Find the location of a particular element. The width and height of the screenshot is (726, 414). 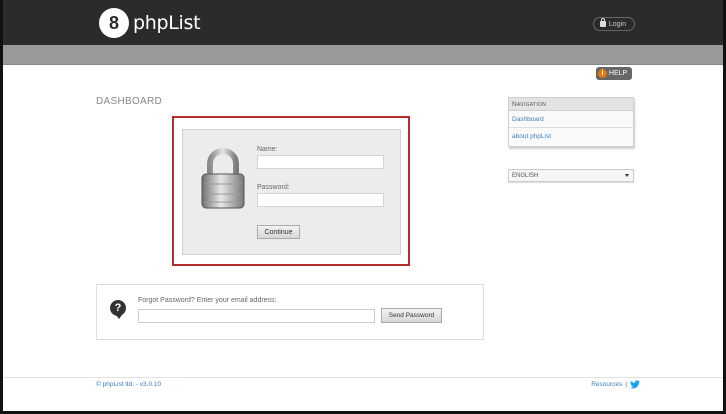

resources-link: Resources is located at coordinates (606, 384).